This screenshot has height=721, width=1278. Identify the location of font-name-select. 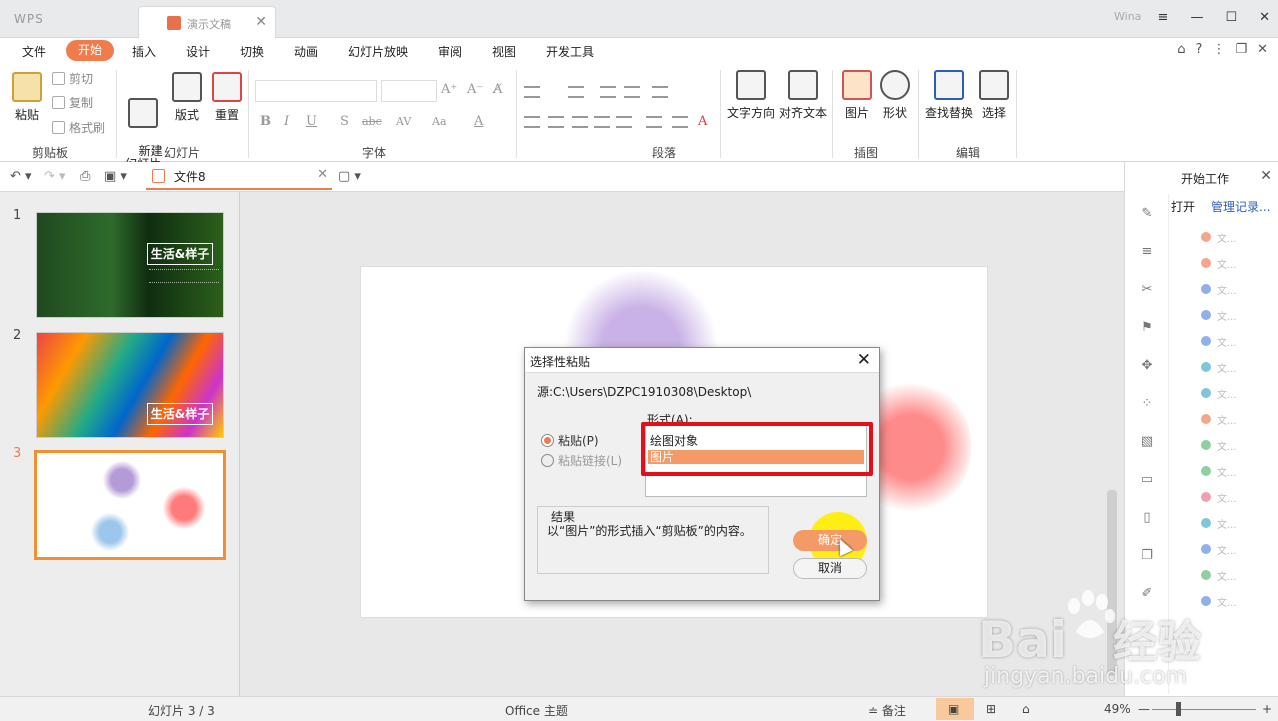
(316, 91).